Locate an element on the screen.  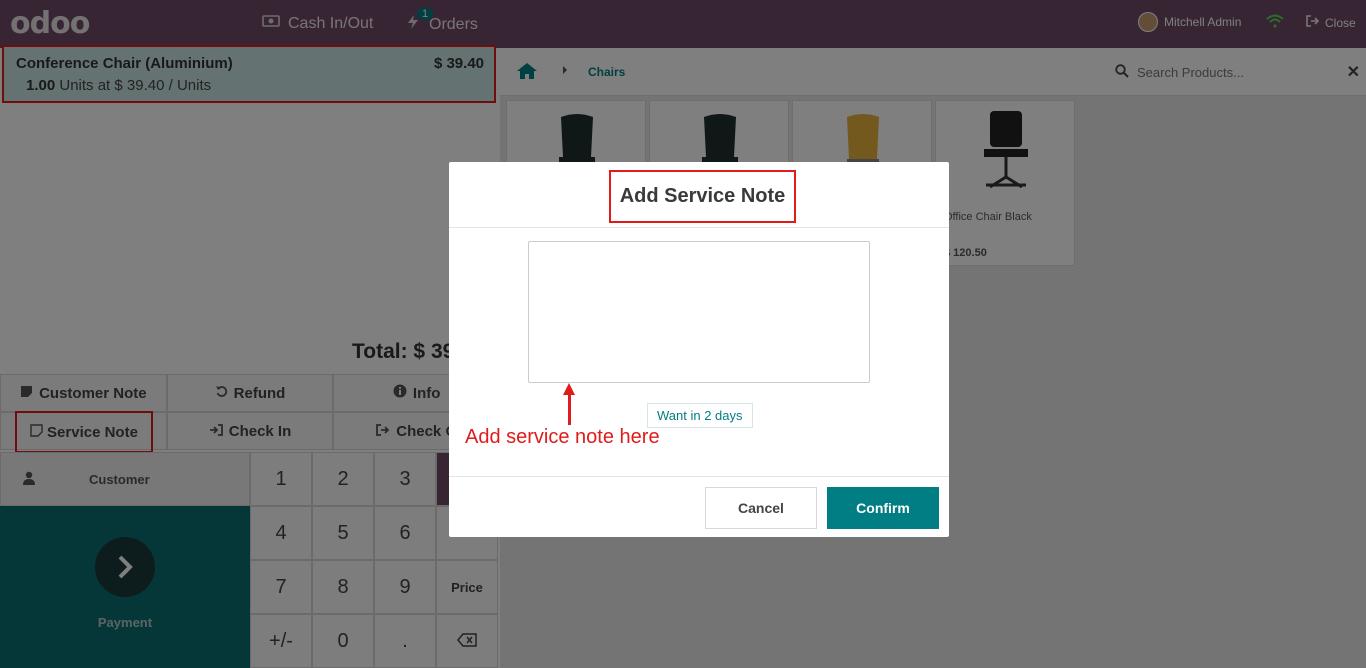
dialog-header: Add Service Note is located at coordinates (699, 195).